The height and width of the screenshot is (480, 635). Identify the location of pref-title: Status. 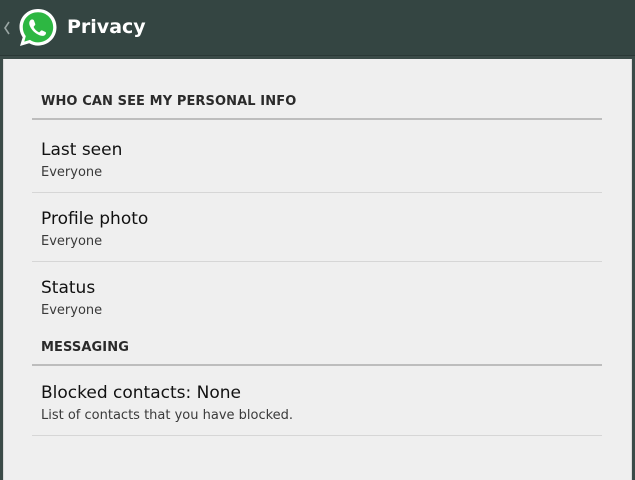
(68, 288).